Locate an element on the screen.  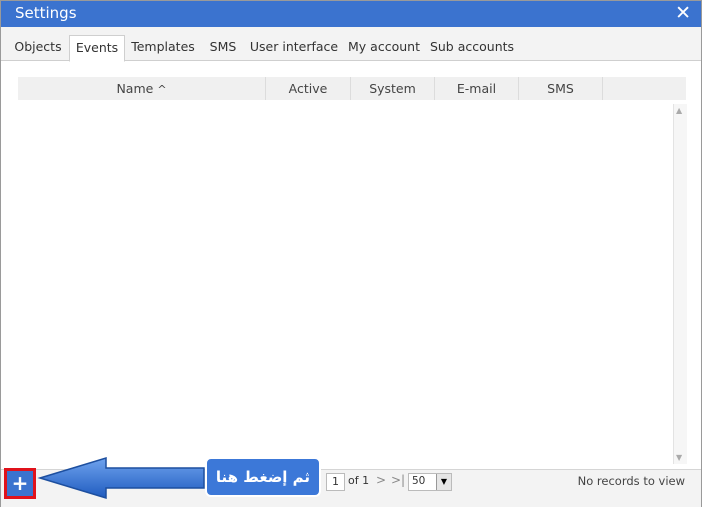
page-count-label: of 1 is located at coordinates (359, 480).